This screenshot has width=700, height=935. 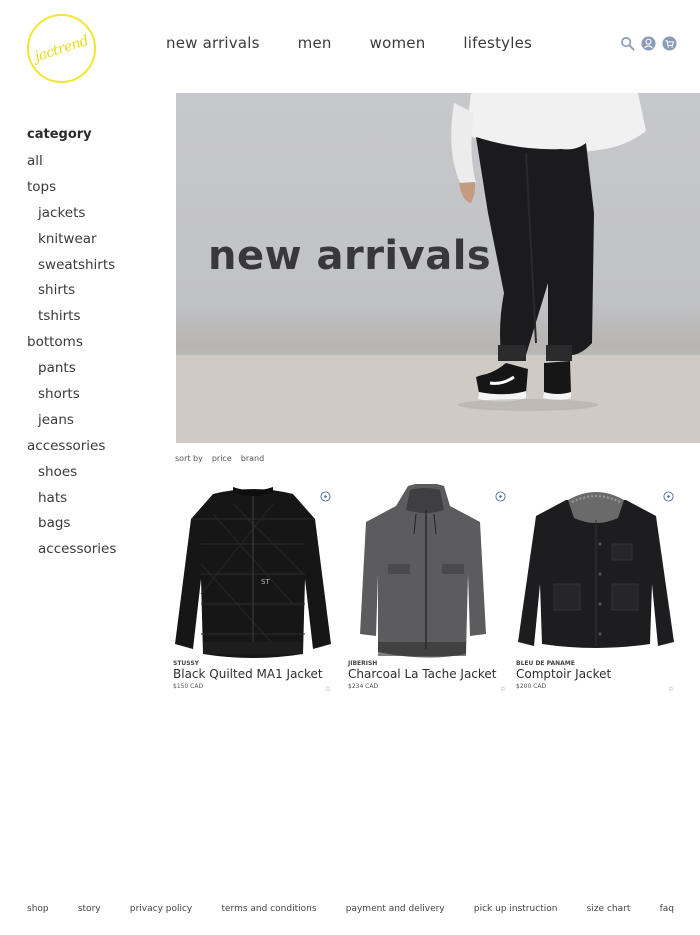 What do you see at coordinates (350, 256) in the screenshot?
I see `hero-title: new arrivals` at bounding box center [350, 256].